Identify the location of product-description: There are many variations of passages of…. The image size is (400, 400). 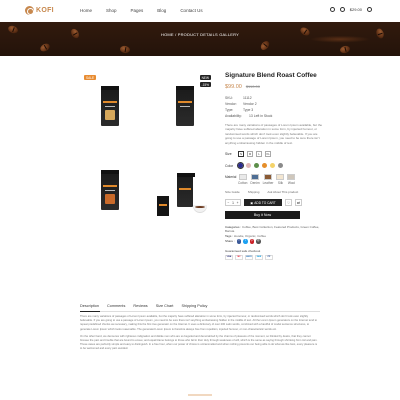
(274, 134).